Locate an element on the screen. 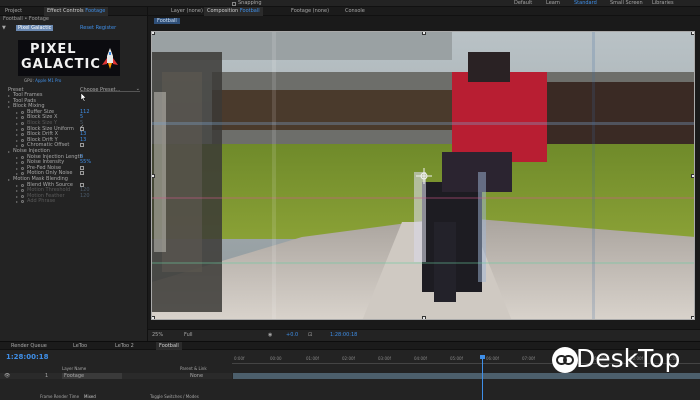  layer-parent: None is located at coordinates (196, 376).